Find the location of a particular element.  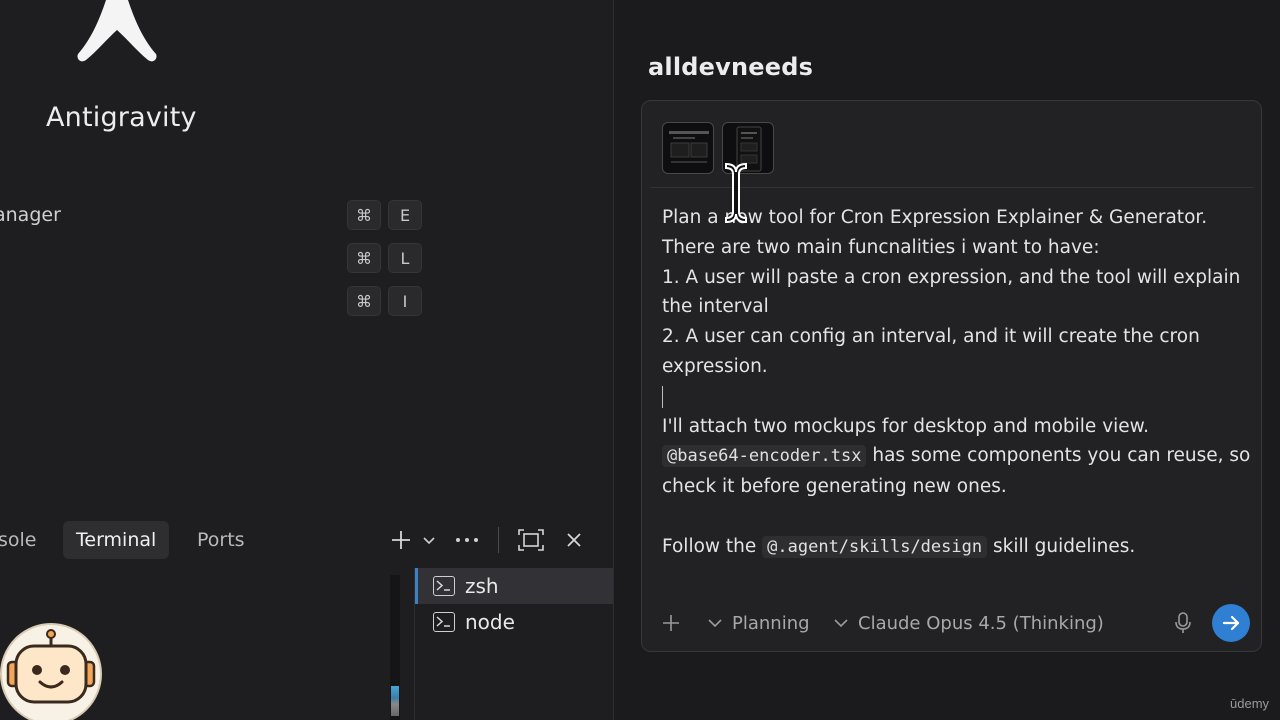

udemy-watermark: ūdemy is located at coordinates (1250, 703).